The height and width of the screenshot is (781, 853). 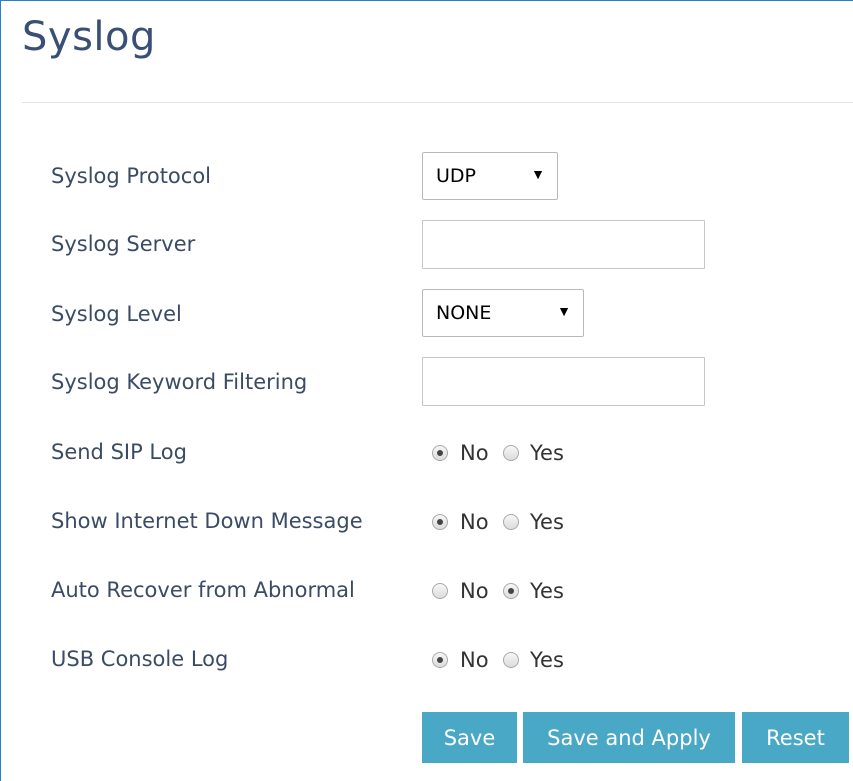 What do you see at coordinates (795, 737) in the screenshot?
I see `reset-button: Reset` at bounding box center [795, 737].